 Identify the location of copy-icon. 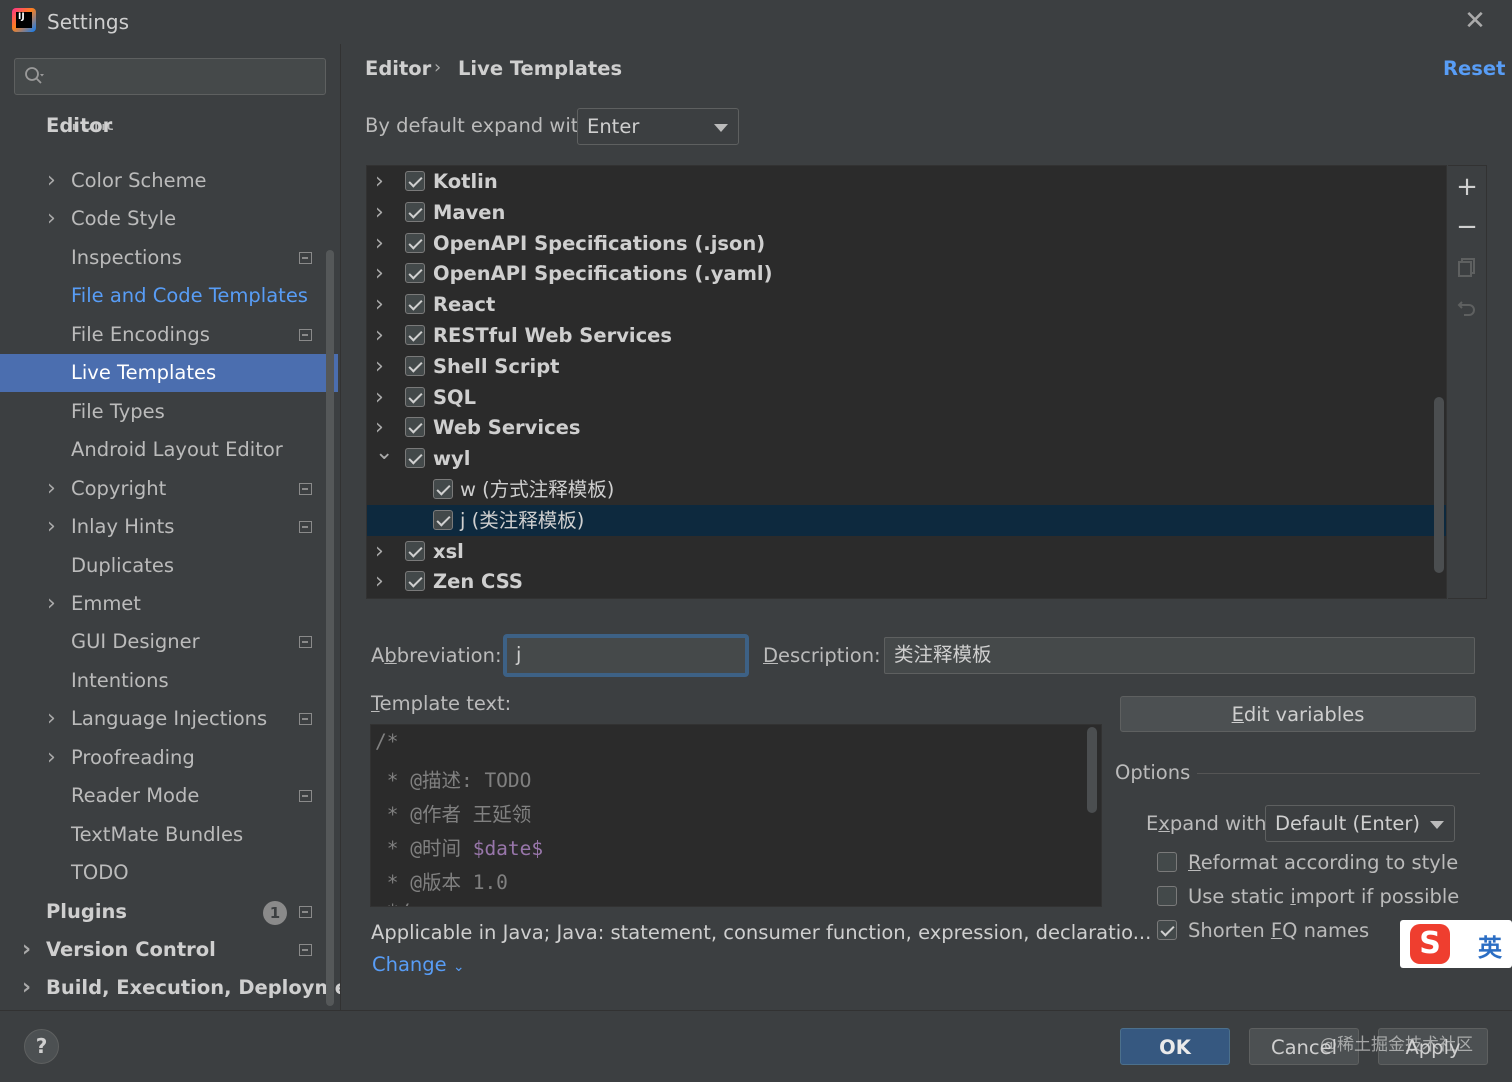
(1467, 267).